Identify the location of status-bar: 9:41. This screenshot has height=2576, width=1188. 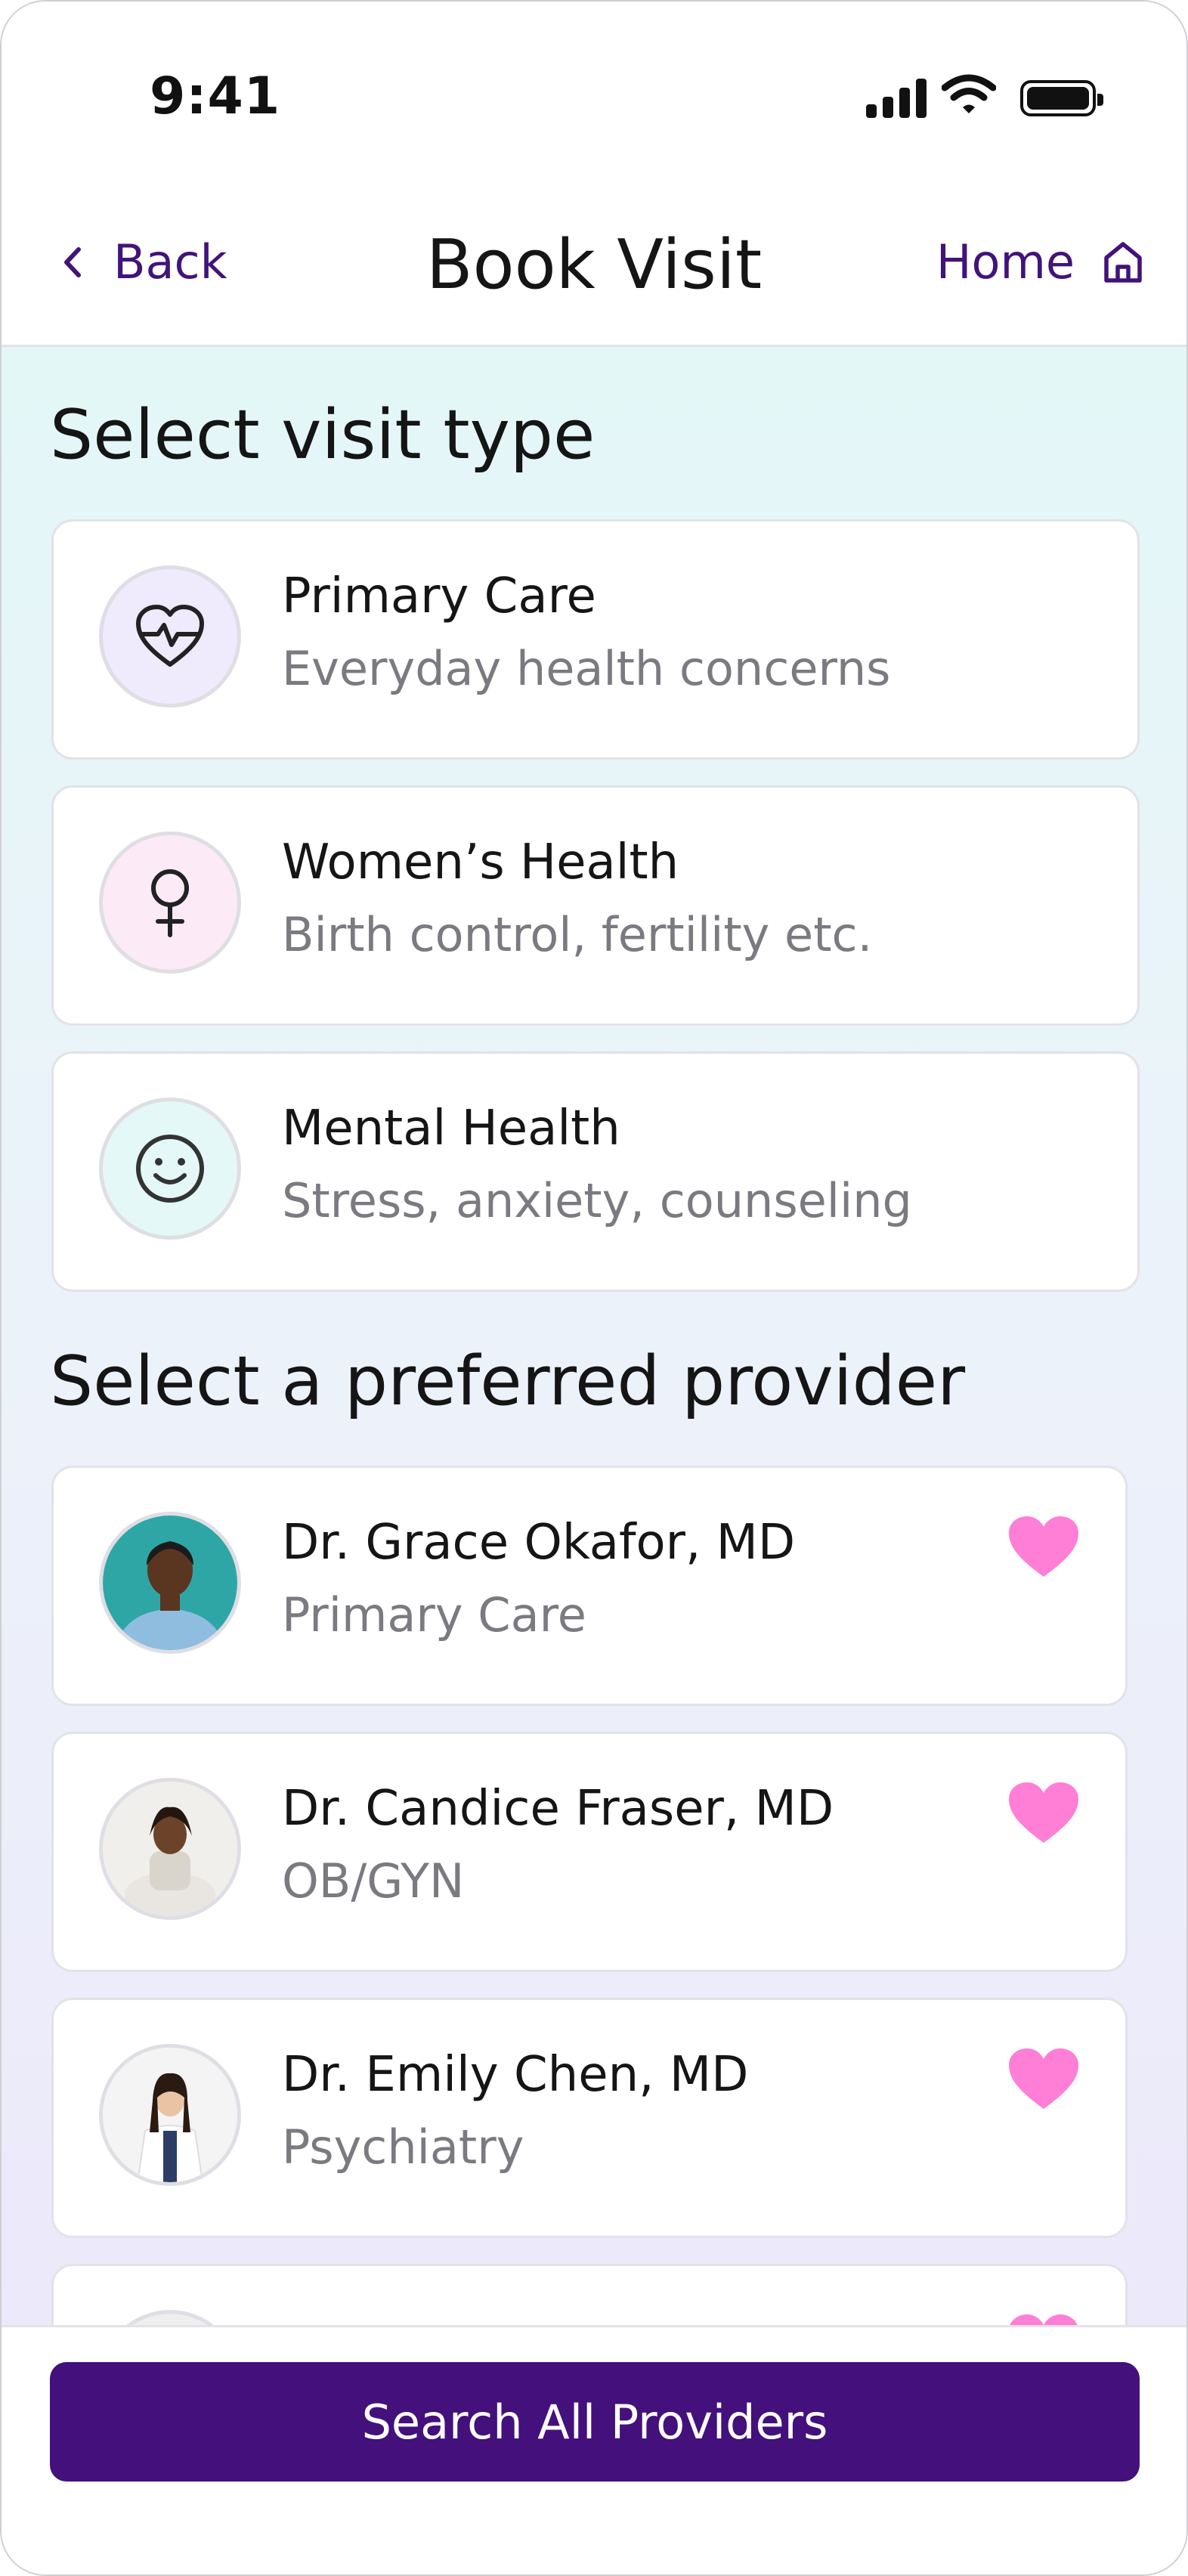
(594, 96).